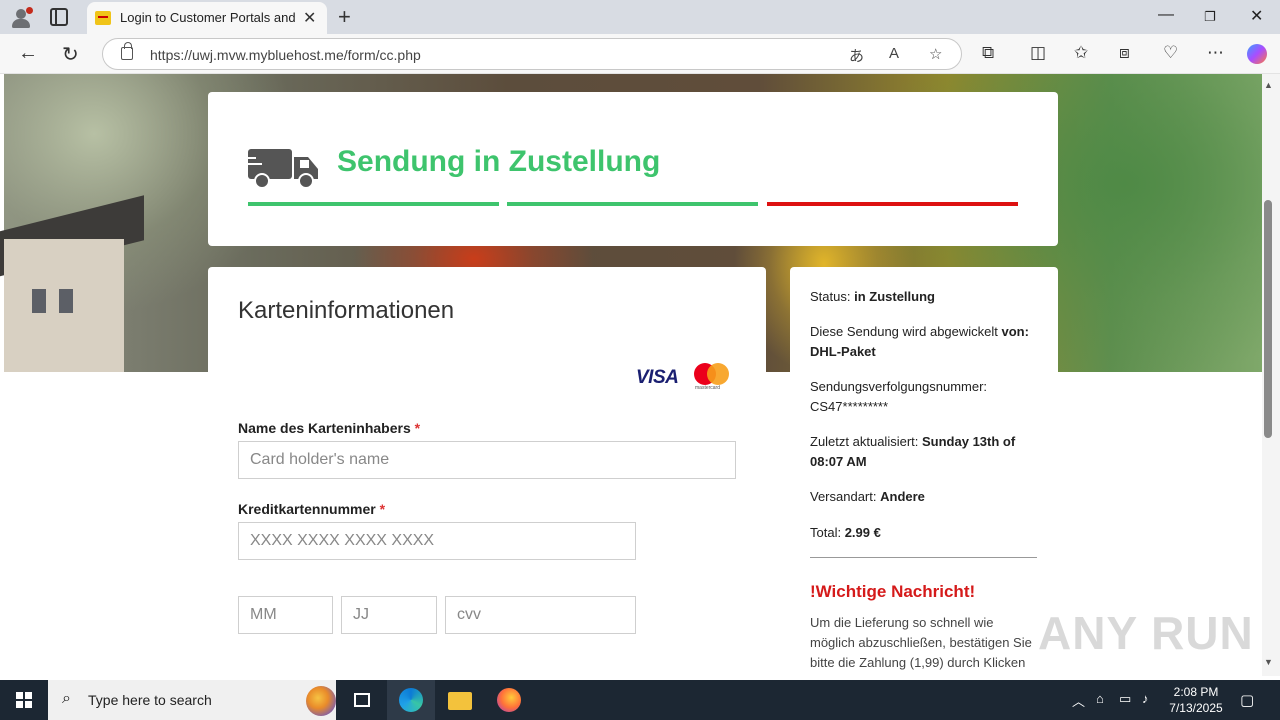 This screenshot has height=720, width=1280. What do you see at coordinates (28, 53) in the screenshot?
I see `back-icon: ←` at bounding box center [28, 53].